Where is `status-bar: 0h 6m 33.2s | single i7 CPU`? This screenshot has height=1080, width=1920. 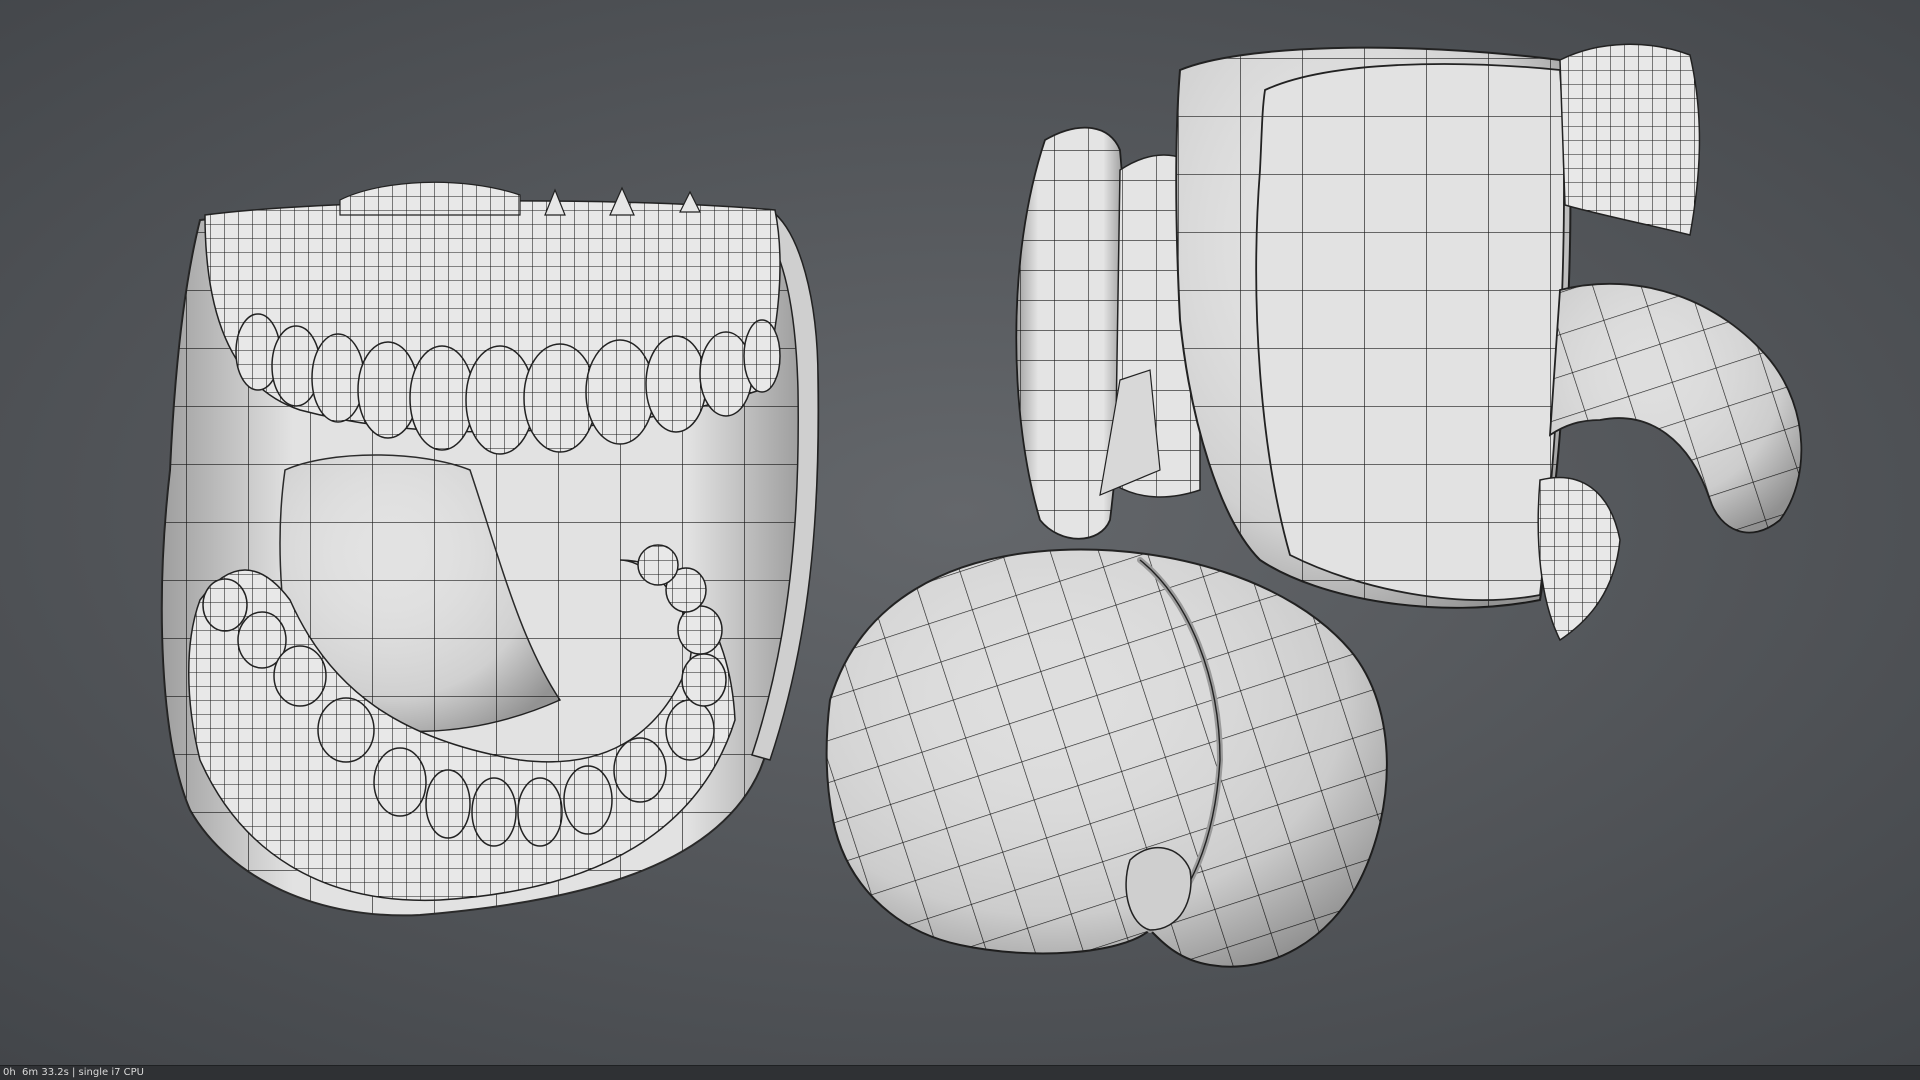
status-bar: 0h 6m 33.2s | single i7 CPU is located at coordinates (960, 1072).